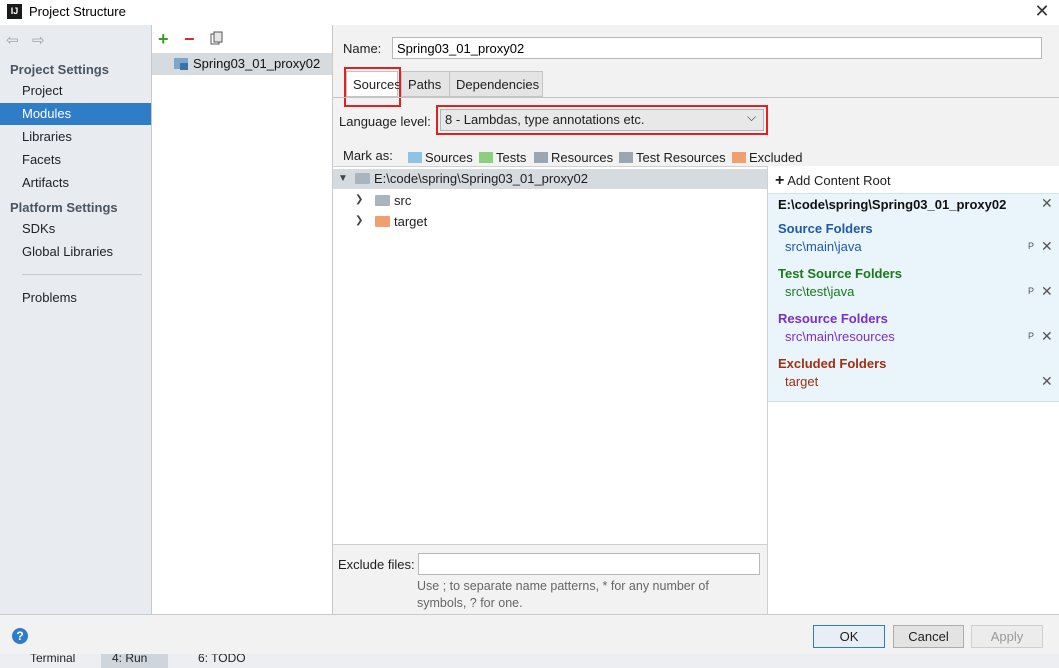 The image size is (1059, 668). What do you see at coordinates (833, 318) in the screenshot?
I see `resource-folders-header: Resource Folders` at bounding box center [833, 318].